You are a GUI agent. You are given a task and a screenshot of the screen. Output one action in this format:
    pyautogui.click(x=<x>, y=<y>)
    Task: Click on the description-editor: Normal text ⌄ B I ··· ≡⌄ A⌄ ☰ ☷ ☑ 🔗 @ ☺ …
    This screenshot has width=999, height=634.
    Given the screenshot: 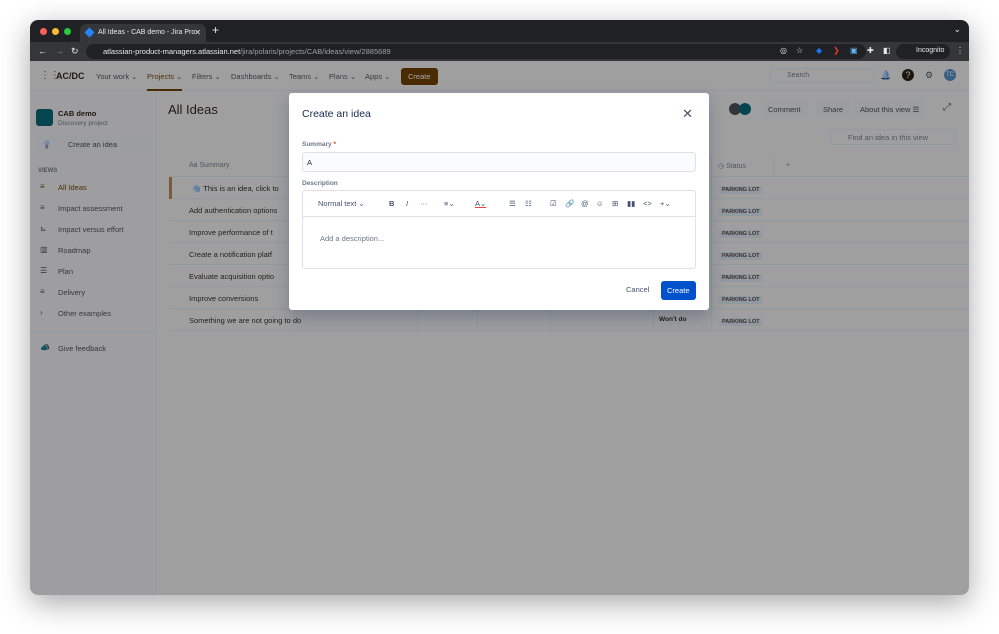 What is the action you would take?
    pyautogui.click(x=499, y=229)
    